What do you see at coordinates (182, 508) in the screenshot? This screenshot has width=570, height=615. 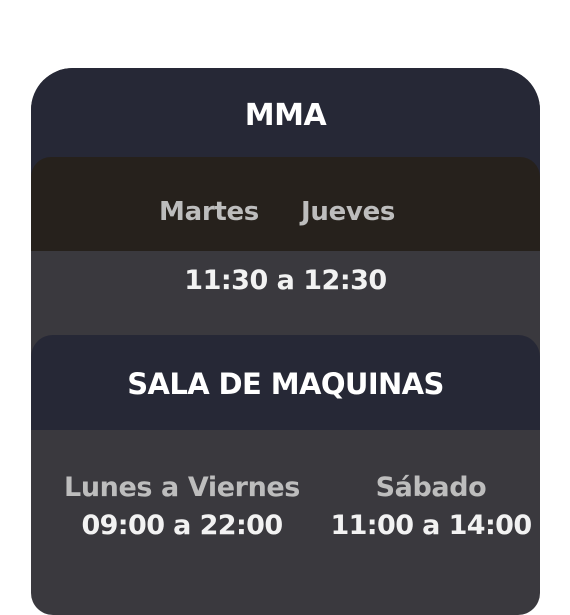 I see `sala-schedule-weekdays: Lunes a Viernes 09:00 a 22:00` at bounding box center [182, 508].